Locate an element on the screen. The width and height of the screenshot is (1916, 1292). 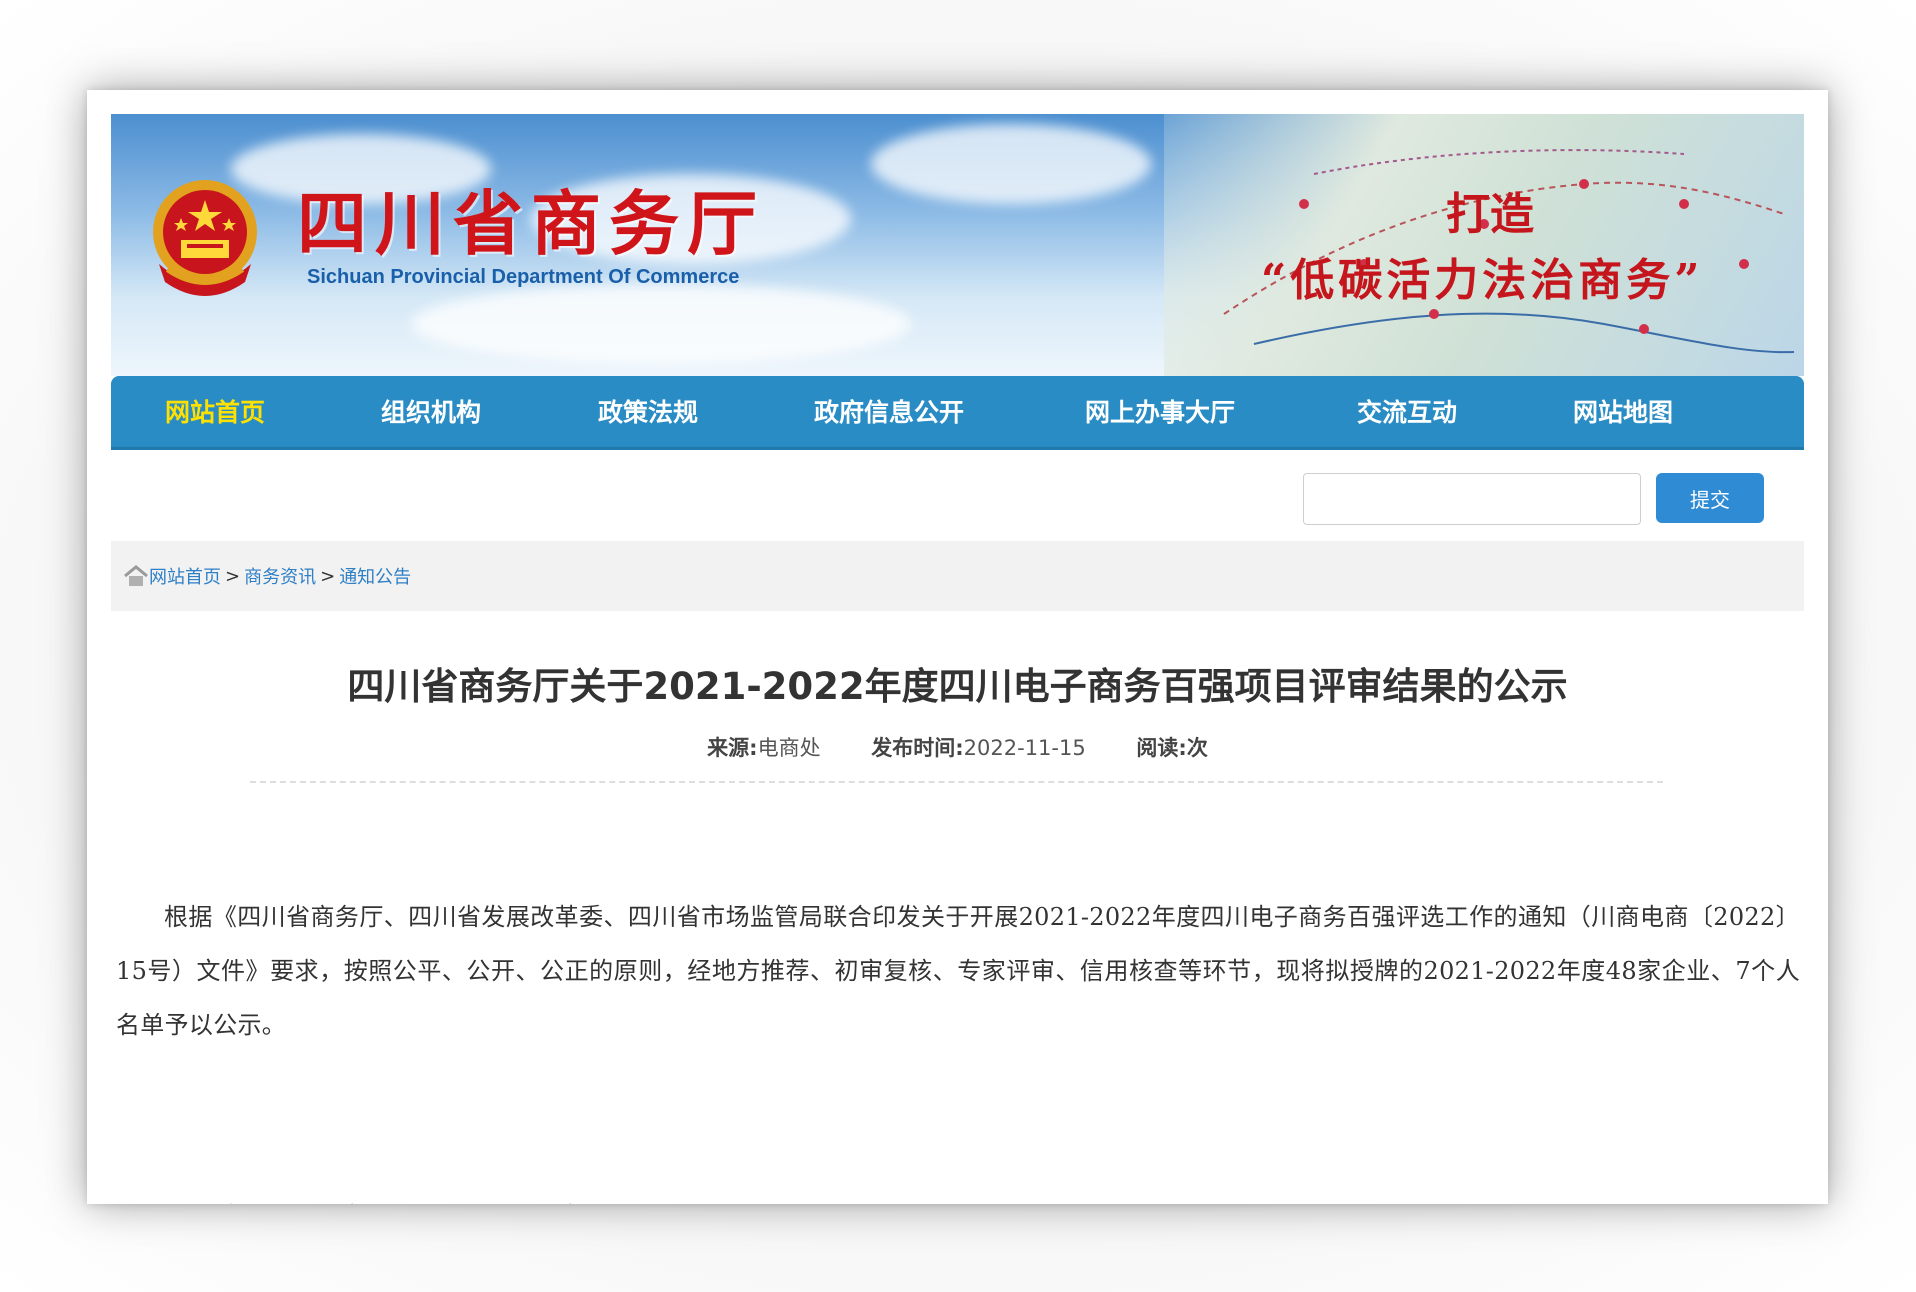
slogan-line-1: 打造 is located at coordinates (1490, 214).